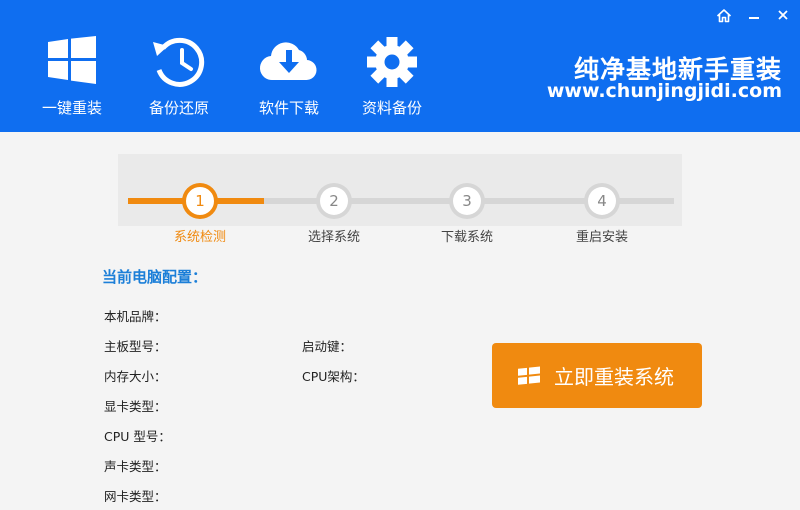 The height and width of the screenshot is (510, 800). What do you see at coordinates (333, 376) in the screenshot?
I see `spec-cpu-arch: CPU架构：` at bounding box center [333, 376].